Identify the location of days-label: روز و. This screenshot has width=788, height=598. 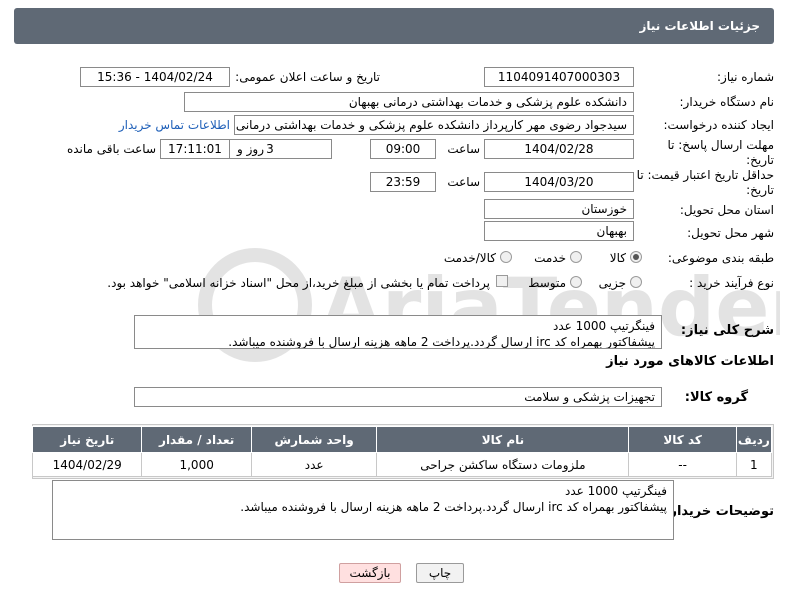
(250, 149).